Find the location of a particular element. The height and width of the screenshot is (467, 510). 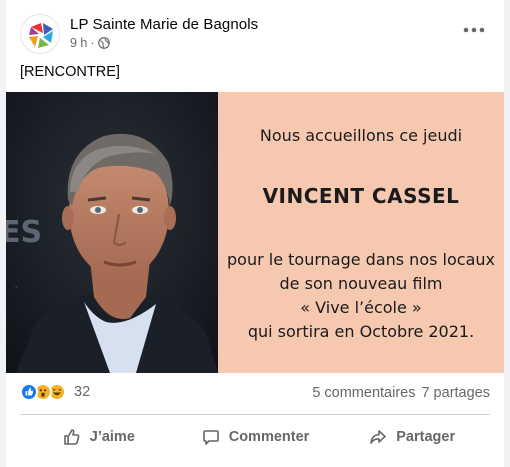

announcement-line-3c: « Vive l’école » is located at coordinates (361, 307).